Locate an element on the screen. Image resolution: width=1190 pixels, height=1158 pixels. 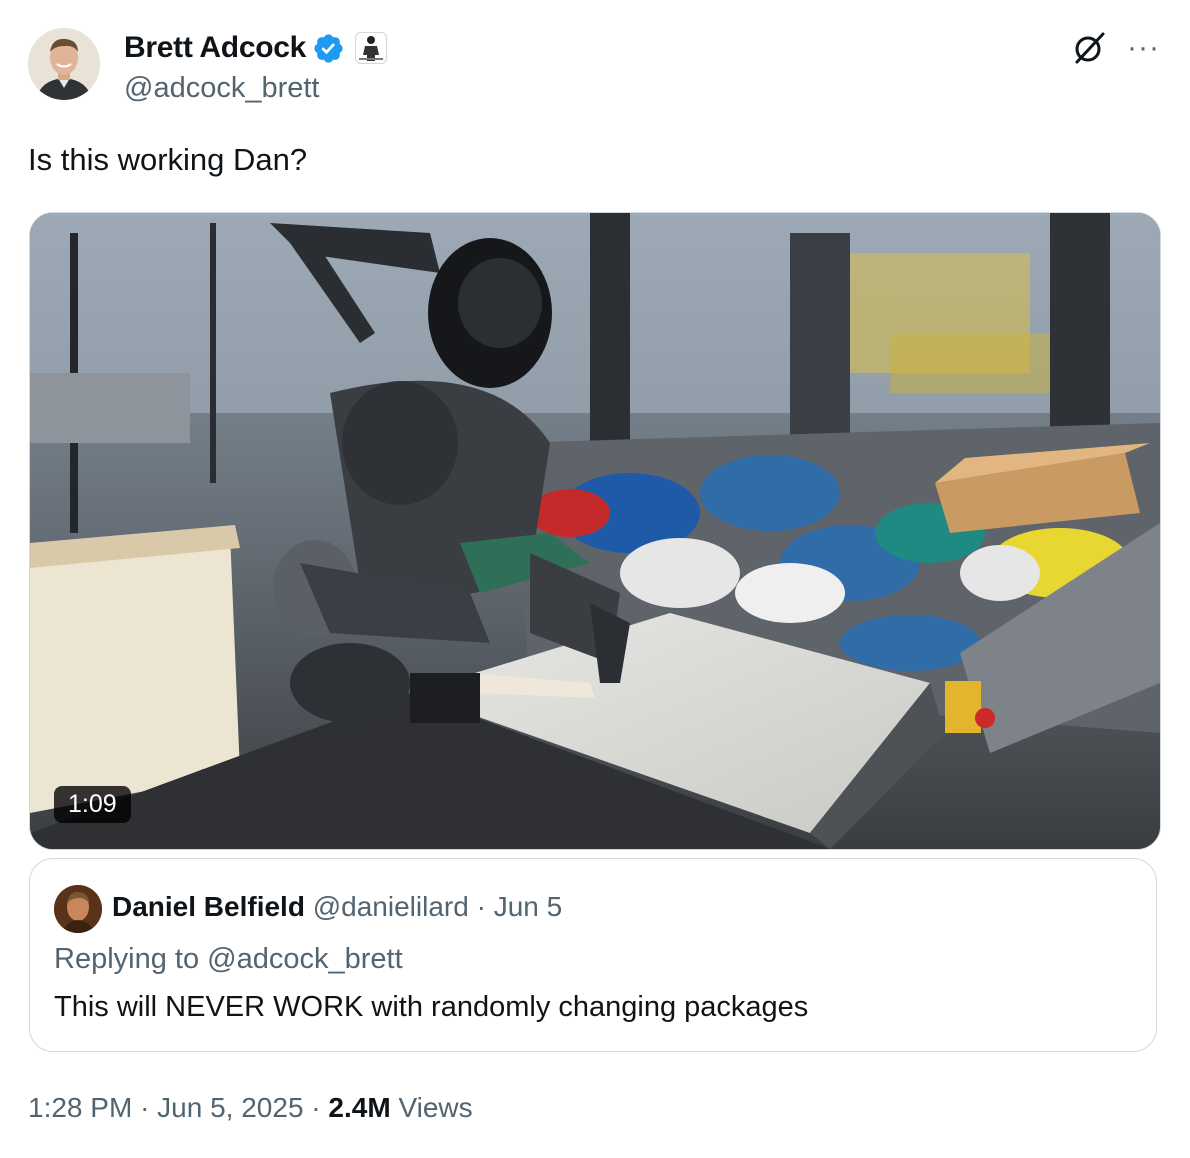
tweet-meta: 1:28 PM · Jun 5, 2025 · 2.4M Views is located at coordinates (250, 1108).